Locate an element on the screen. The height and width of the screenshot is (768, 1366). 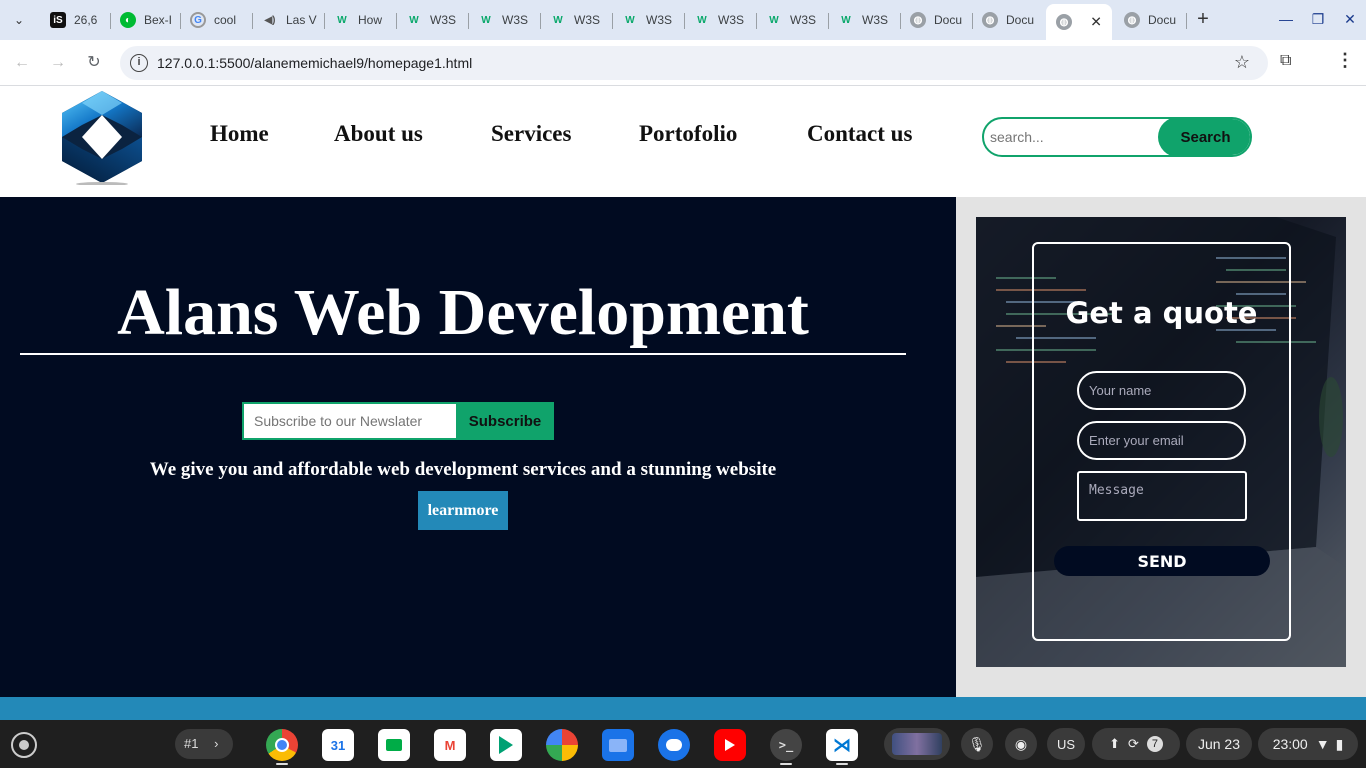
files-icon is located at coordinates (618, 745).